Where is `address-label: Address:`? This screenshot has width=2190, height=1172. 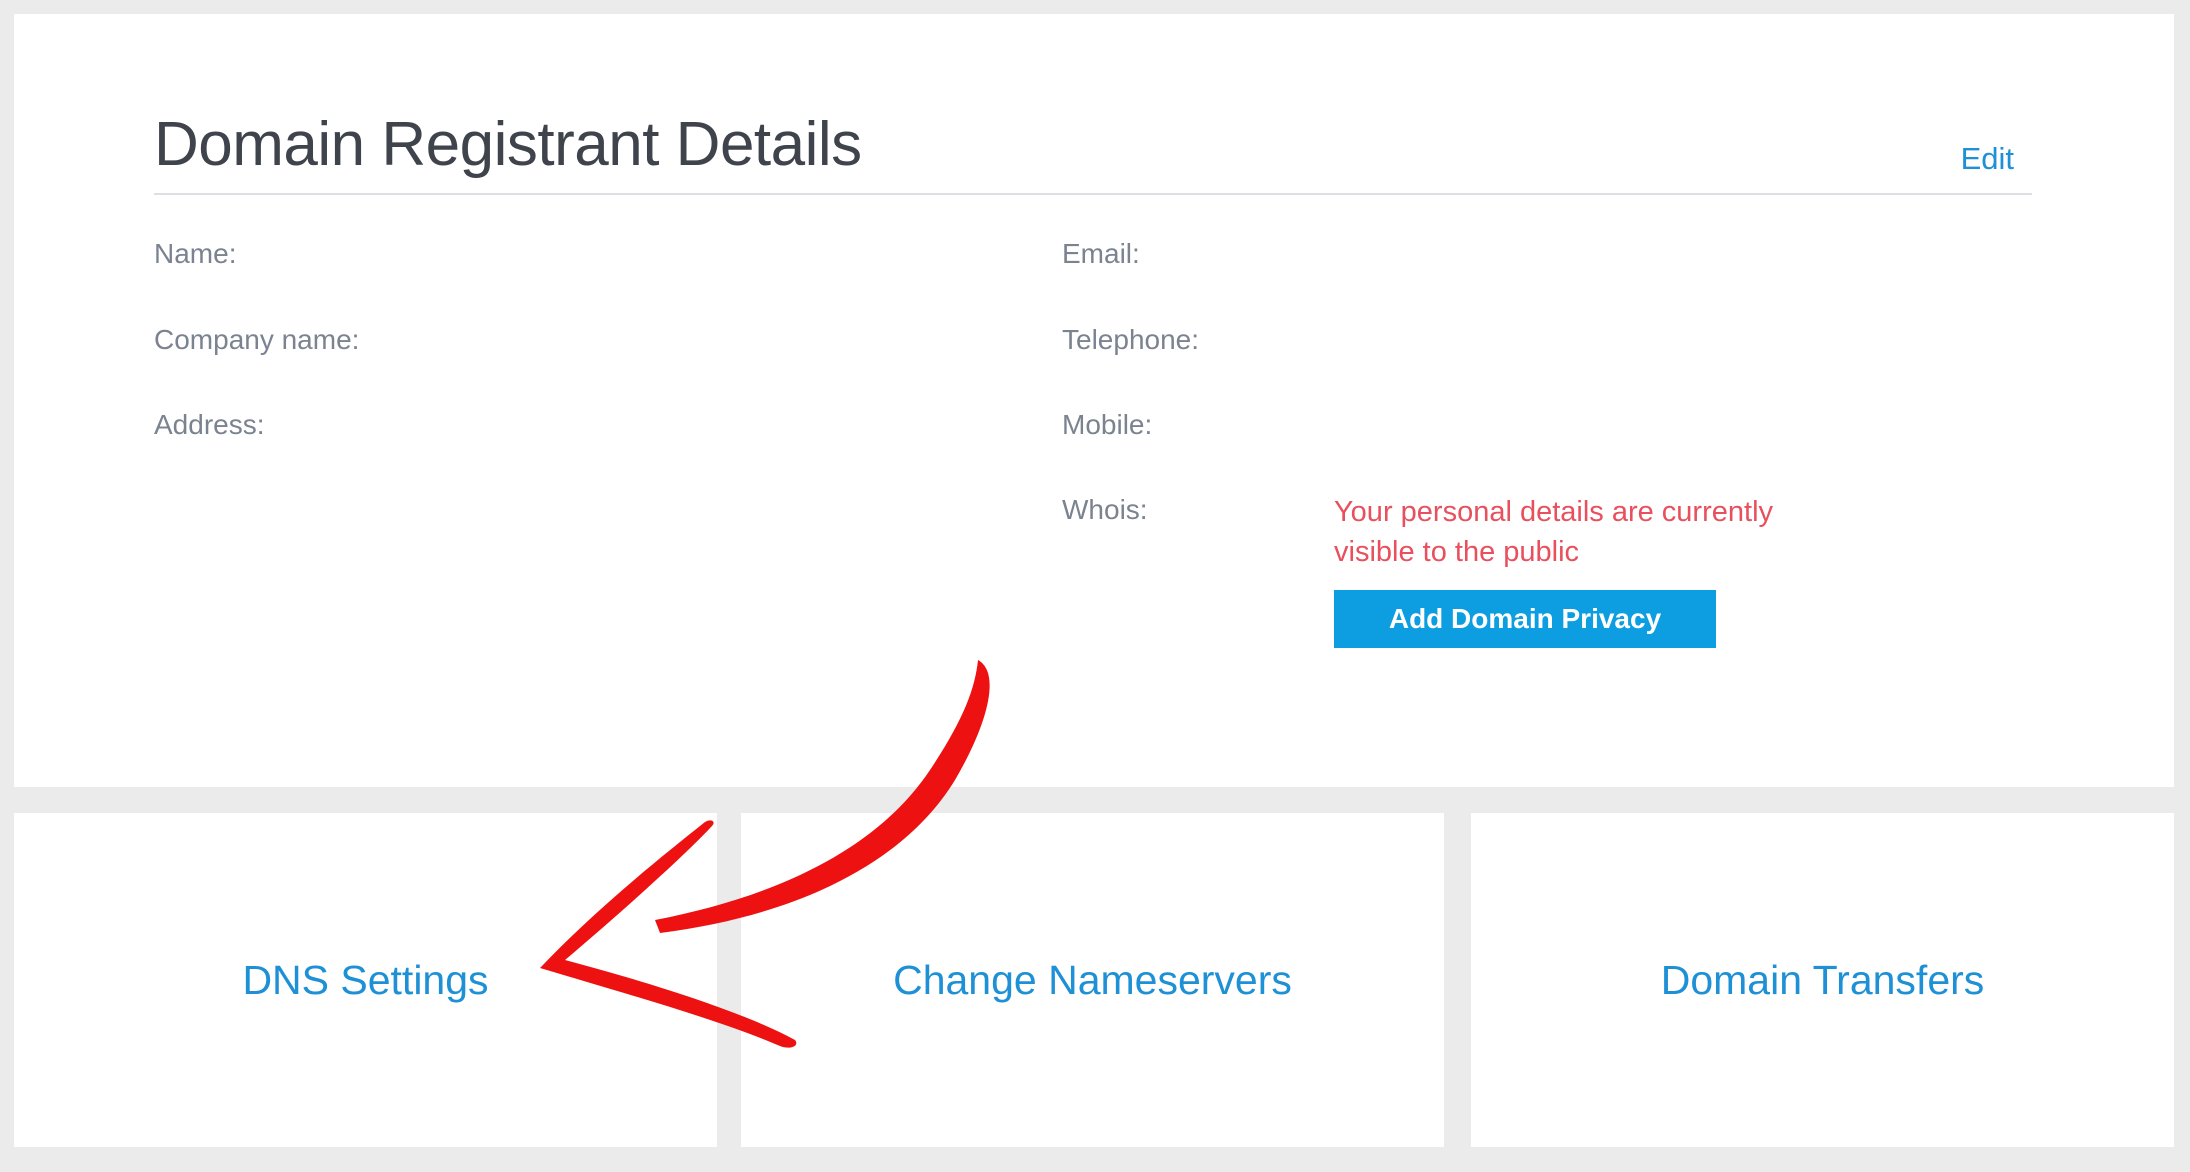 address-label: Address: is located at coordinates (209, 424).